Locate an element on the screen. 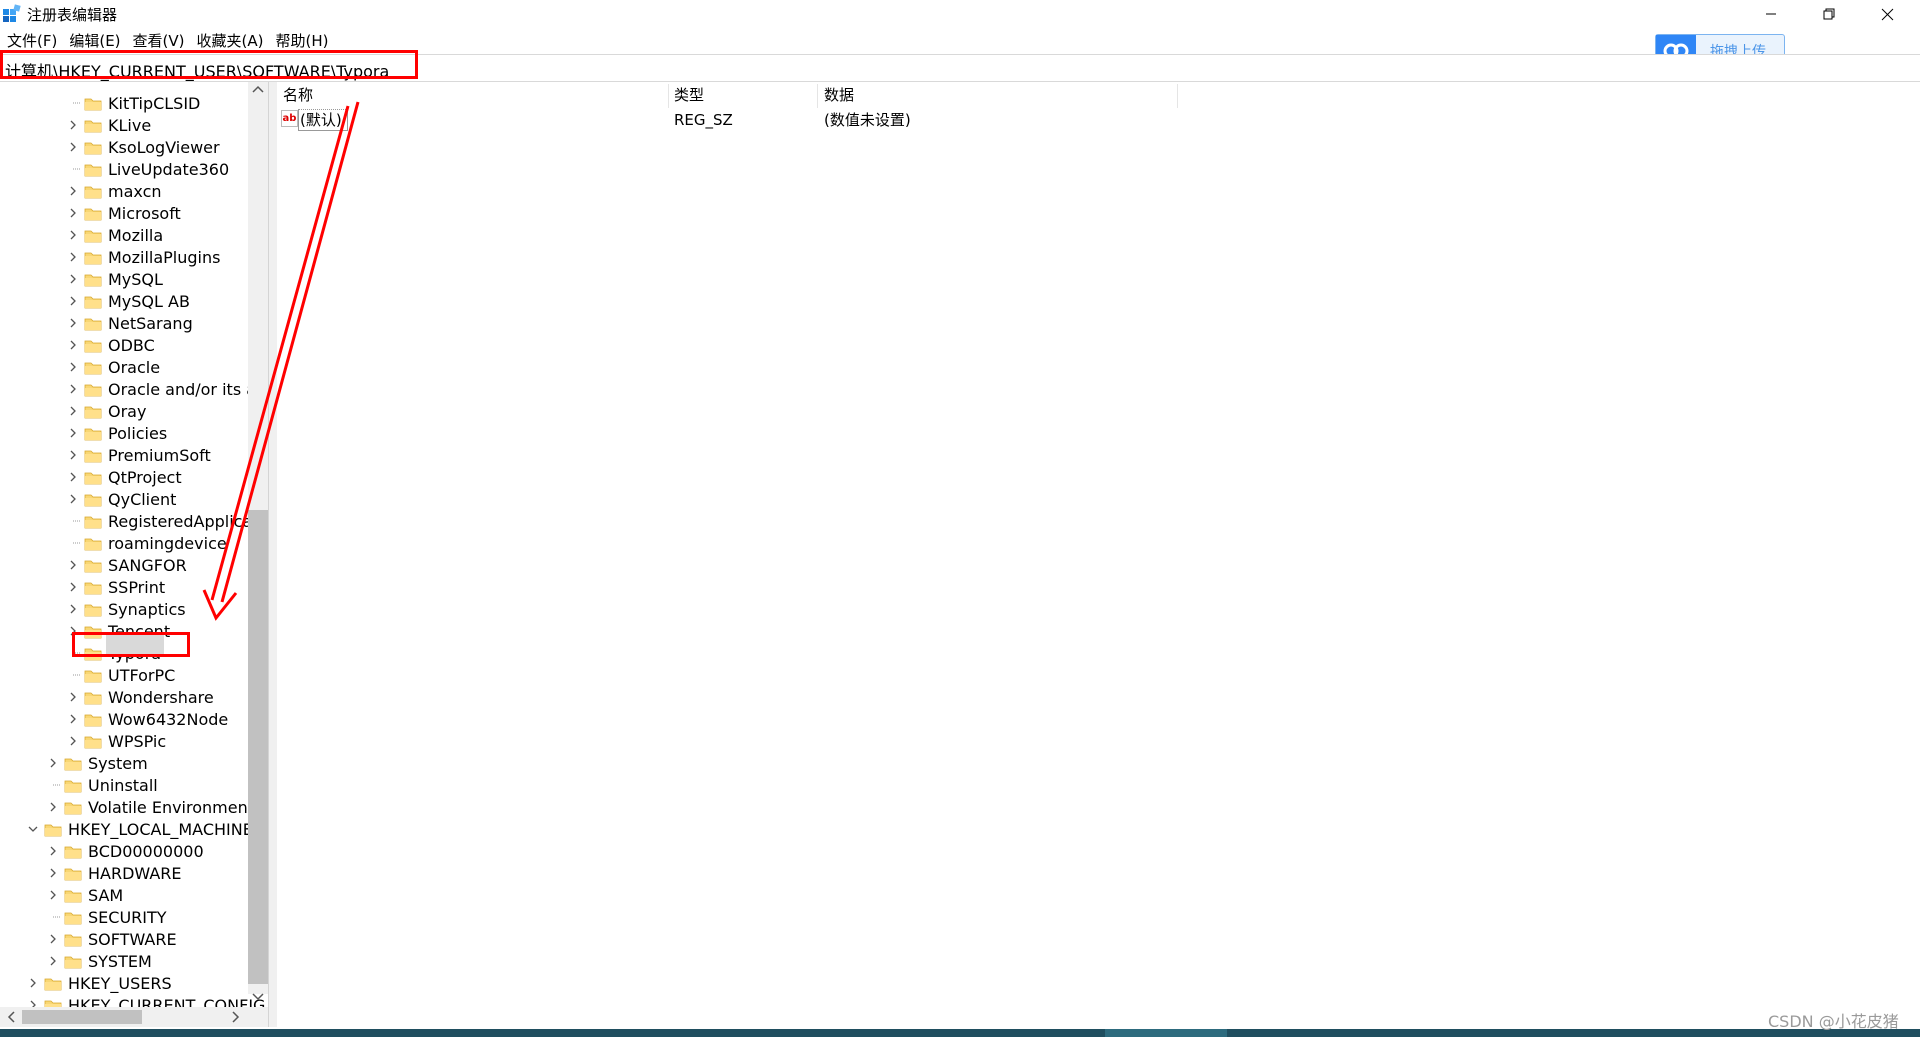  tree-item: Microsoft is located at coordinates (123, 213).